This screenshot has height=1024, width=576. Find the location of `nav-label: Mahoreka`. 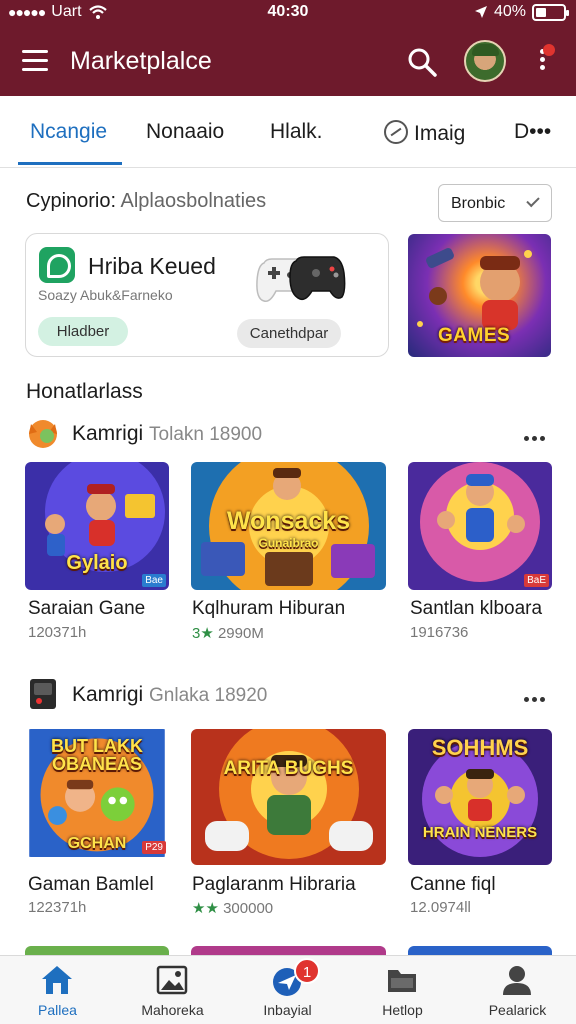

nav-label: Mahoreka is located at coordinates (172, 1010).